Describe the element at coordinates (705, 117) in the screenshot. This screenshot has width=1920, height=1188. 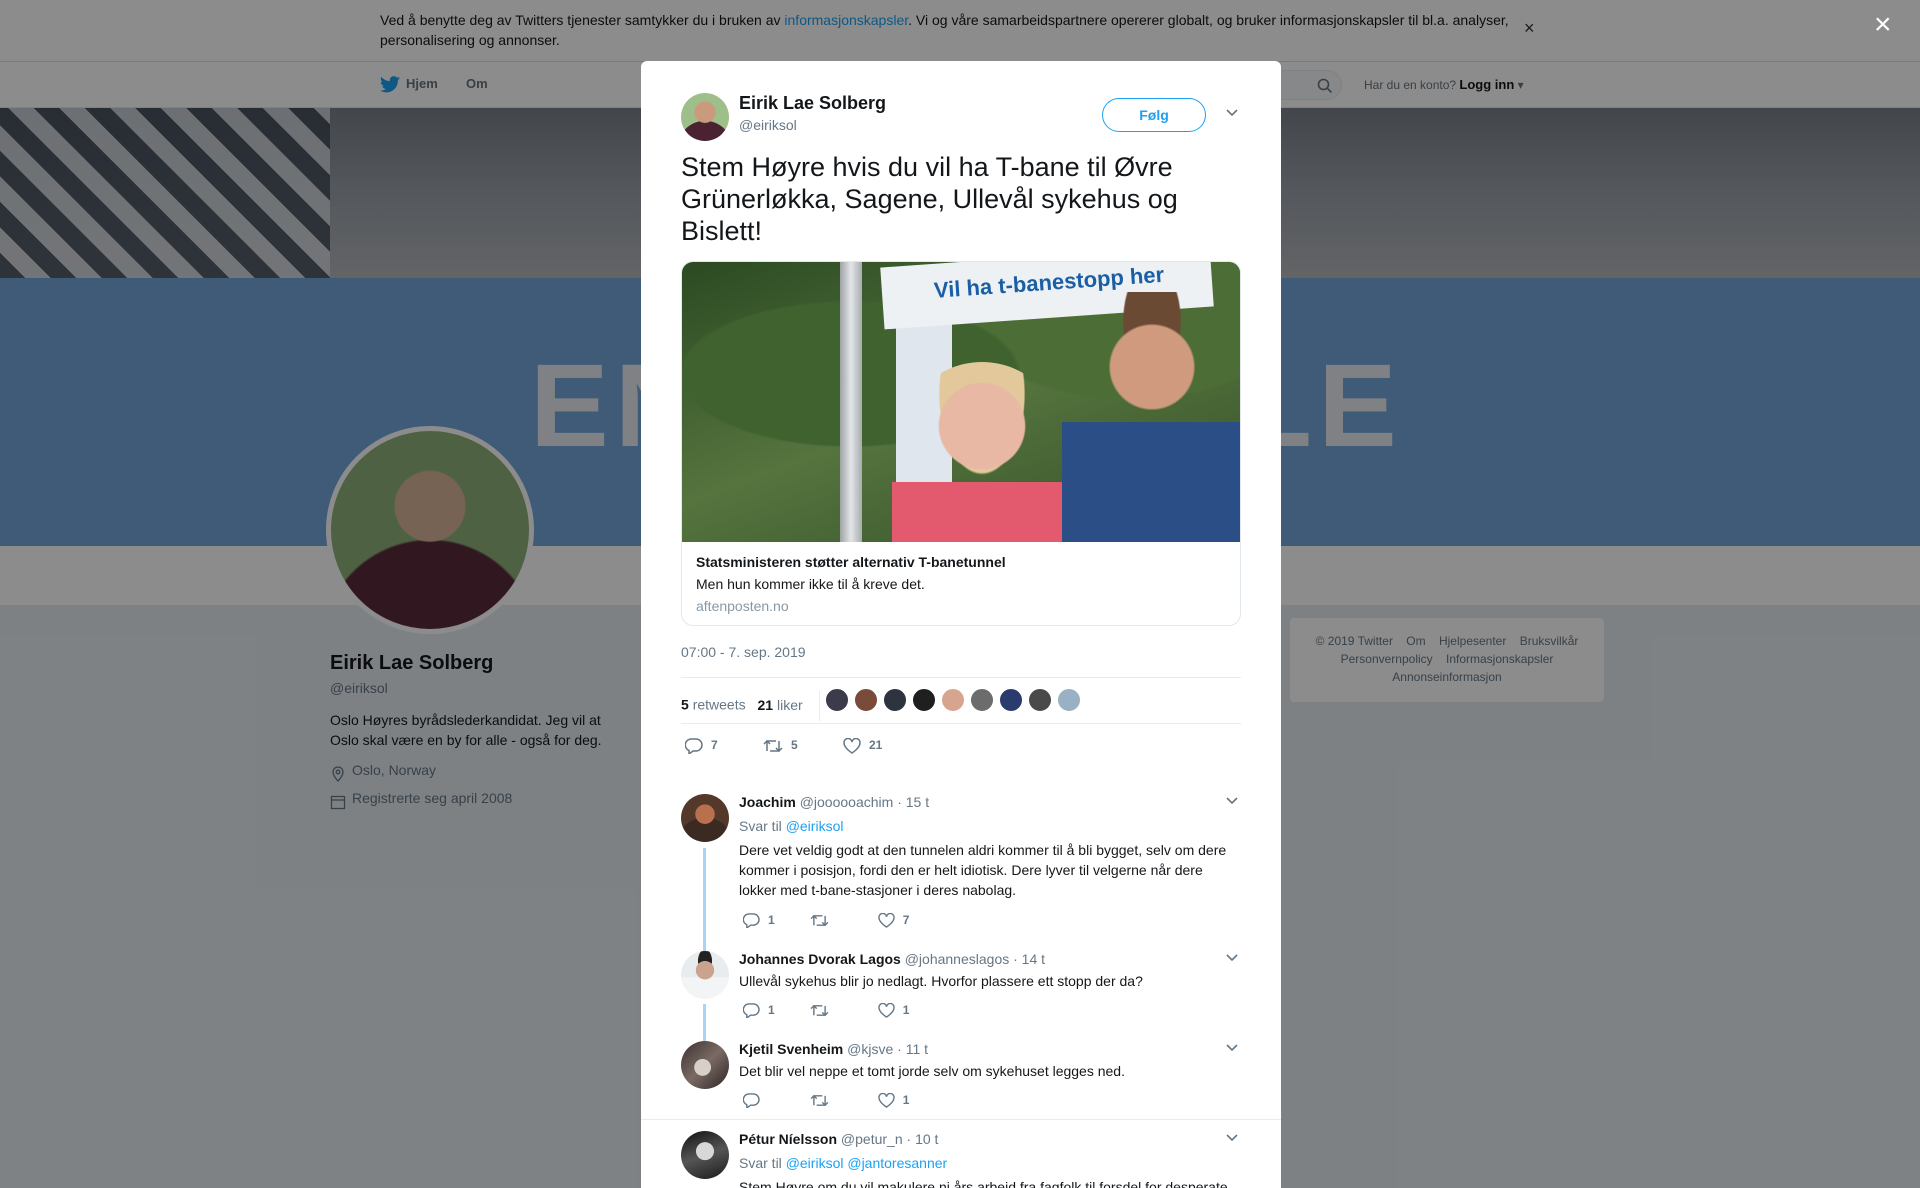
I see `author-avatar` at that location.